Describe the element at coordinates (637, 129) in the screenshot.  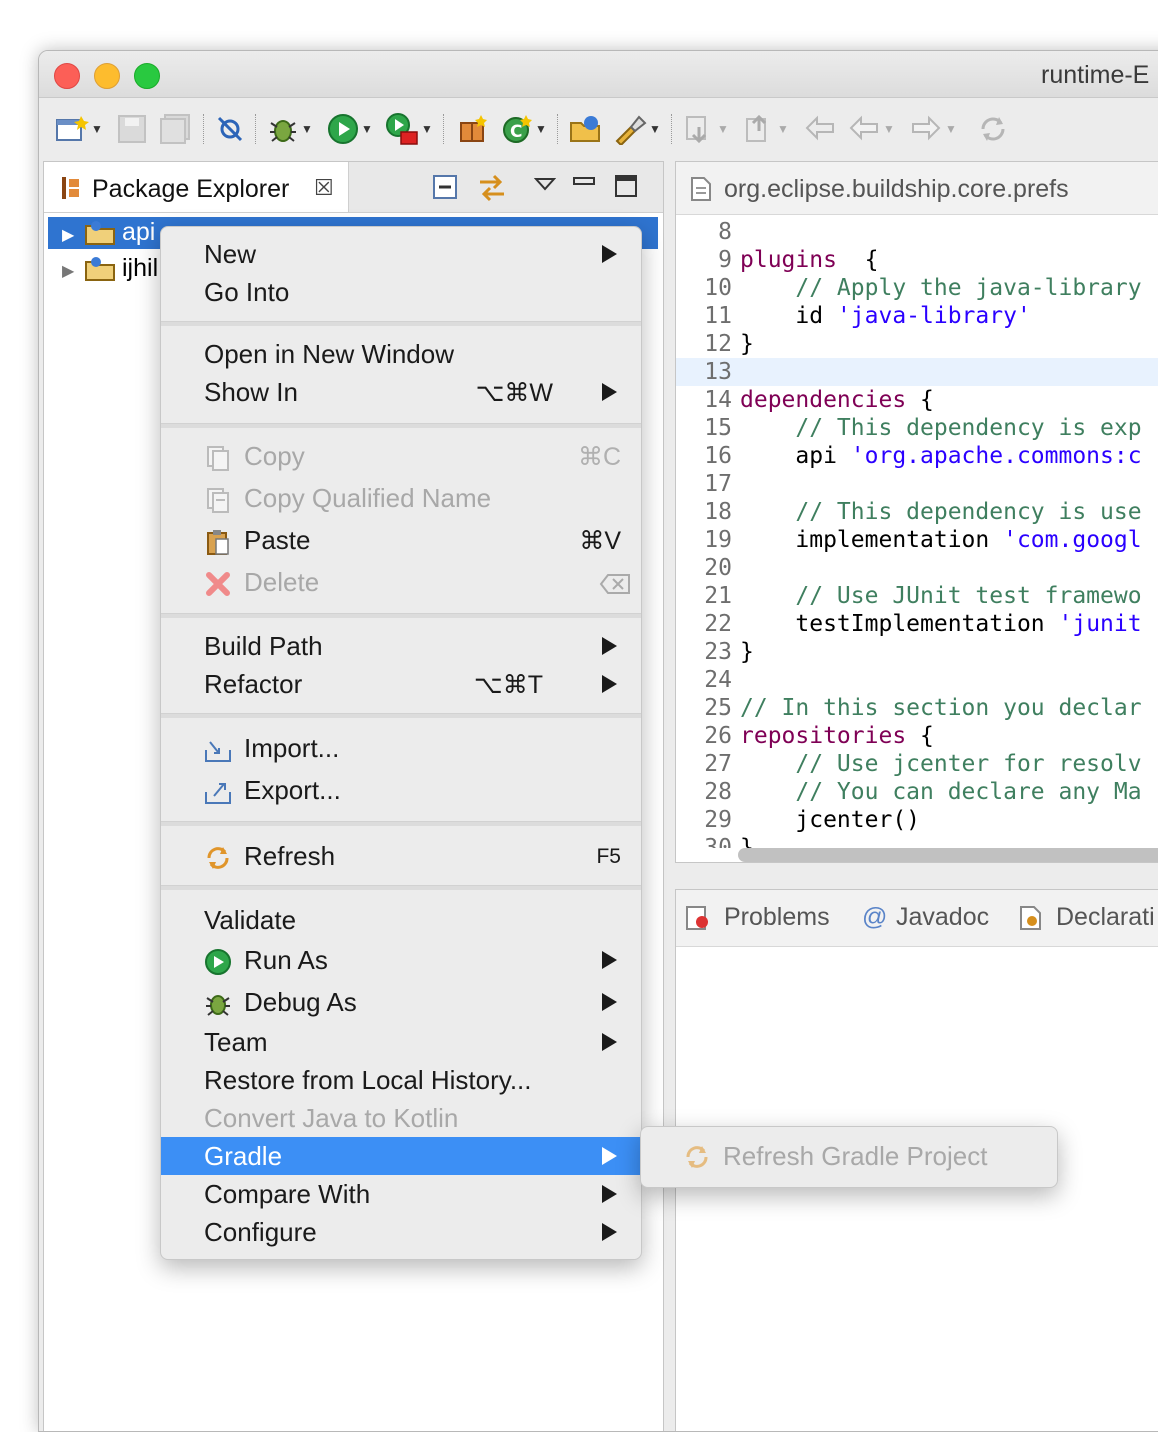
I see `search-button: ▼` at that location.